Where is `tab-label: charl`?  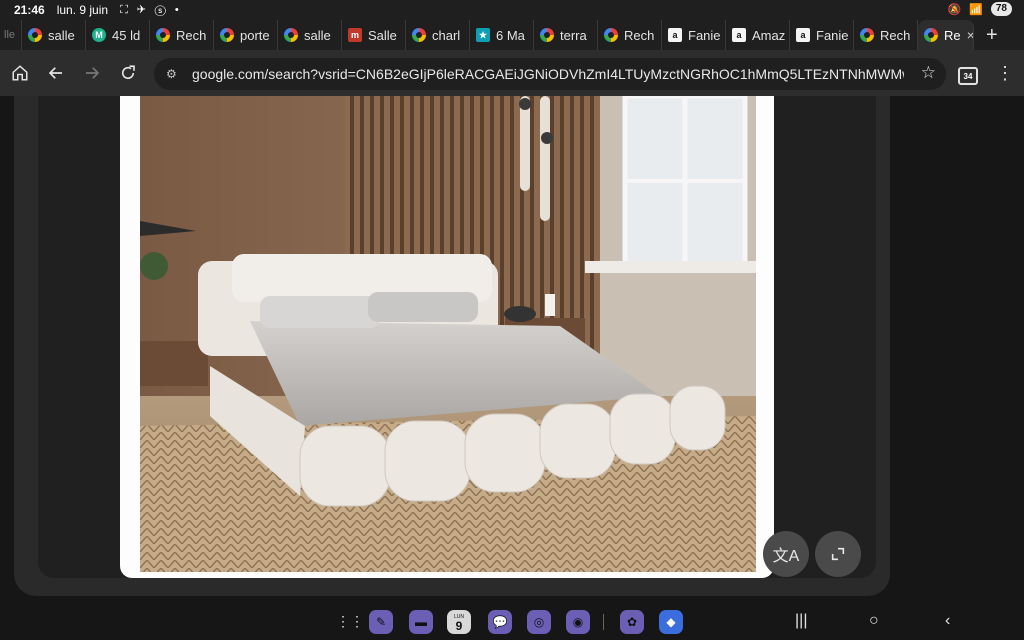
tab-label: charl is located at coordinates (446, 35).